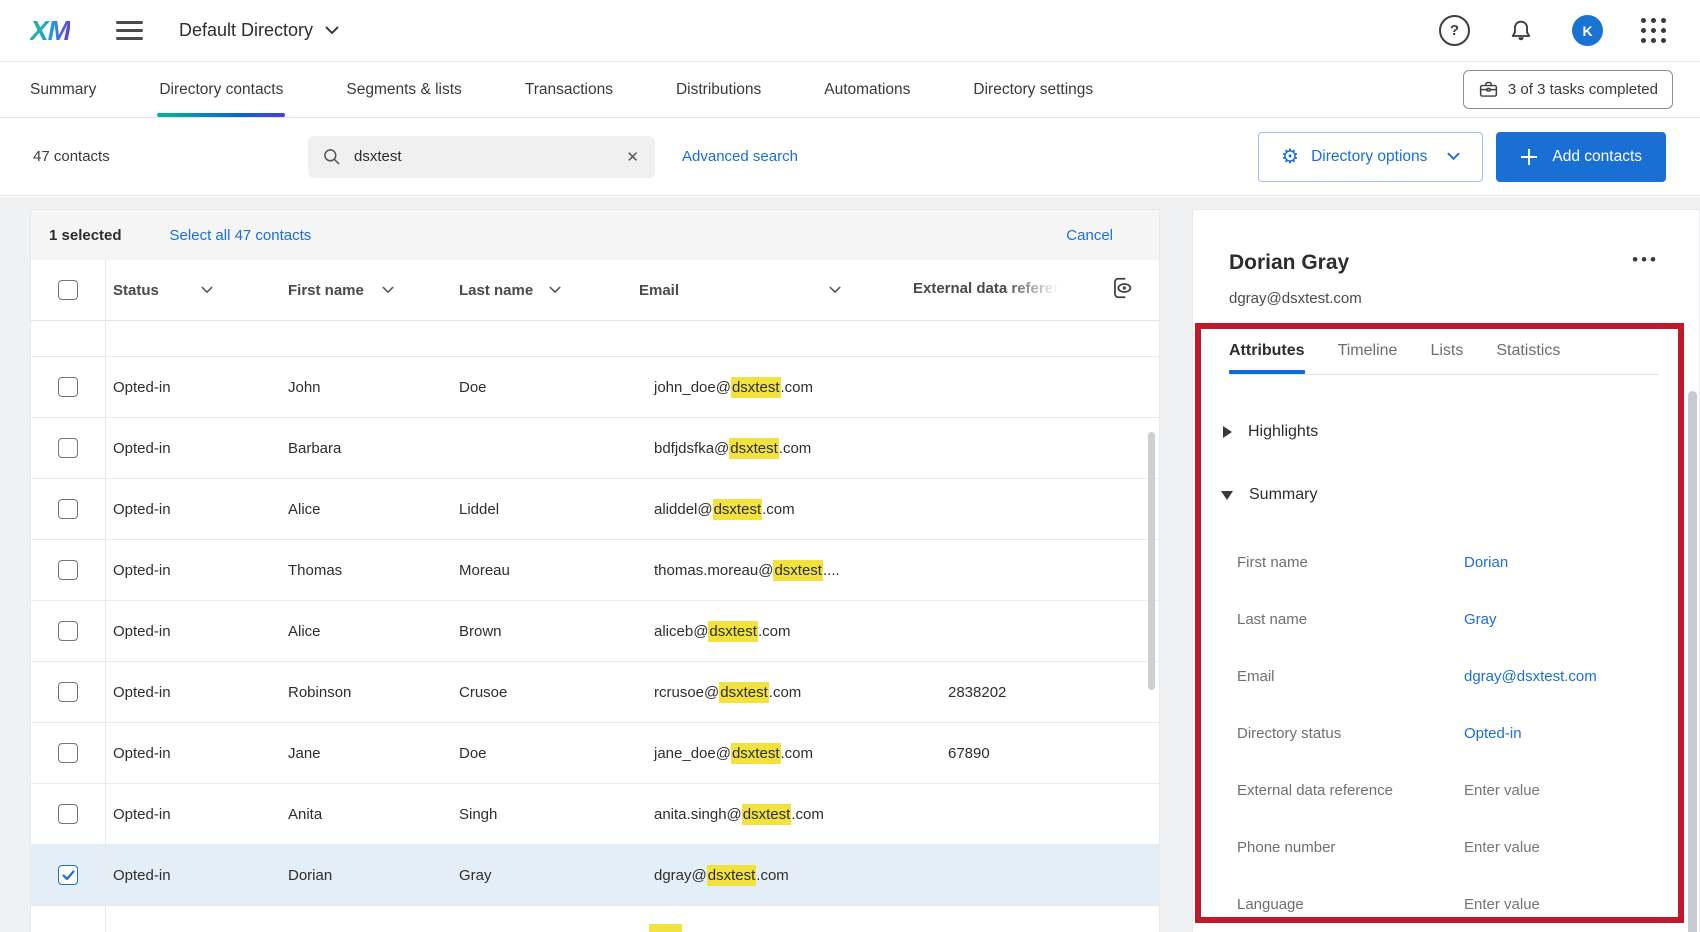 This screenshot has height=932, width=1700. Describe the element at coordinates (304, 509) in the screenshot. I see `first-name-cell: Alice` at that location.